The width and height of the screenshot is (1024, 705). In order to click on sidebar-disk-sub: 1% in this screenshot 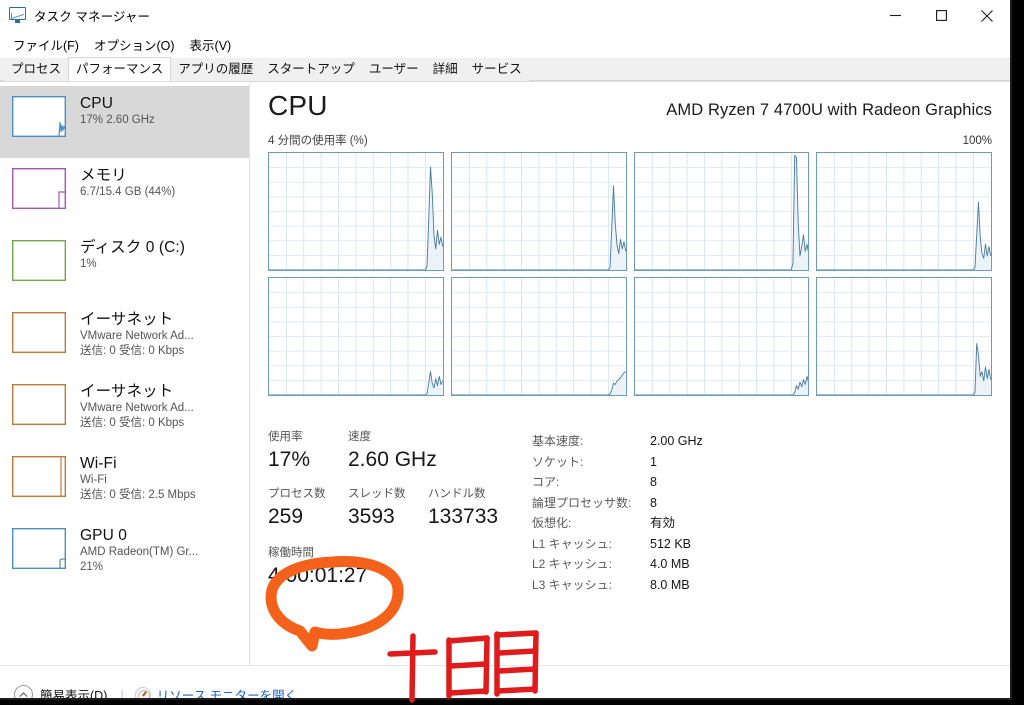, I will do `click(88, 264)`.